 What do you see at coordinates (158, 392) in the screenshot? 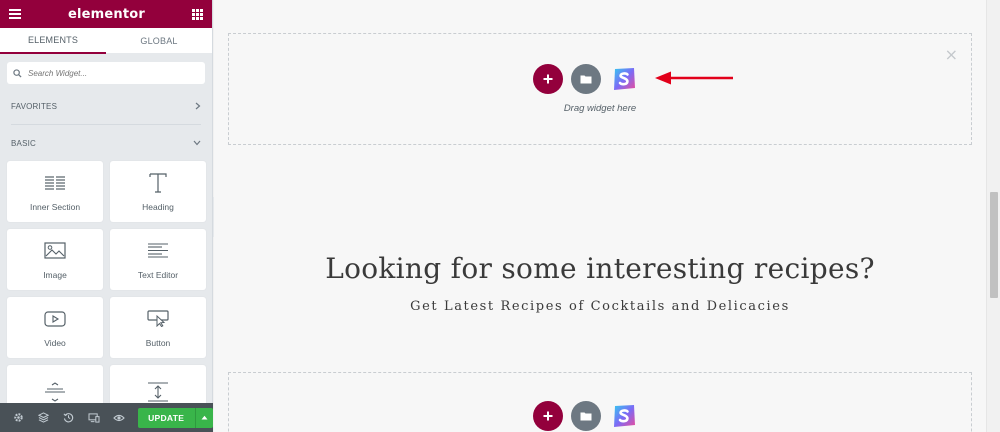
I see `spacer-icon` at bounding box center [158, 392].